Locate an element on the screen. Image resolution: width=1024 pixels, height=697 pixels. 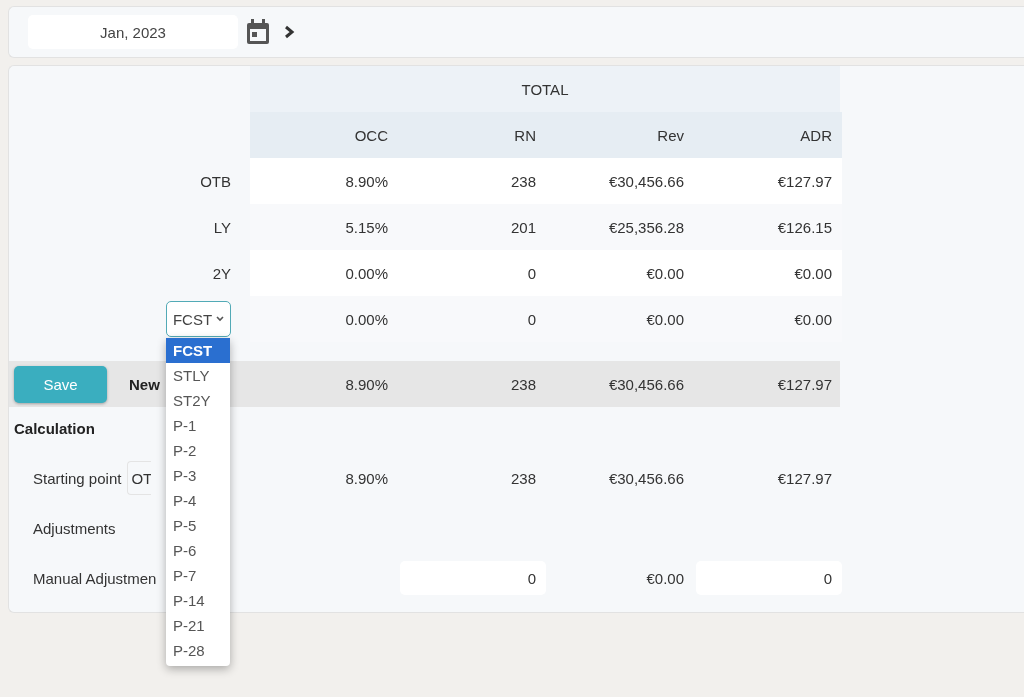
row-label: OTB is located at coordinates (215, 181).